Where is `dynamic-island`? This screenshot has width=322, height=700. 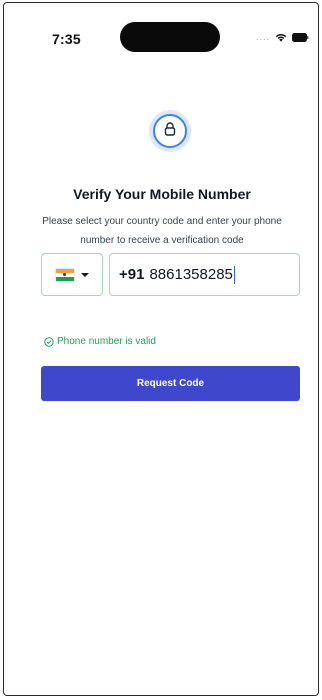
dynamic-island is located at coordinates (170, 37).